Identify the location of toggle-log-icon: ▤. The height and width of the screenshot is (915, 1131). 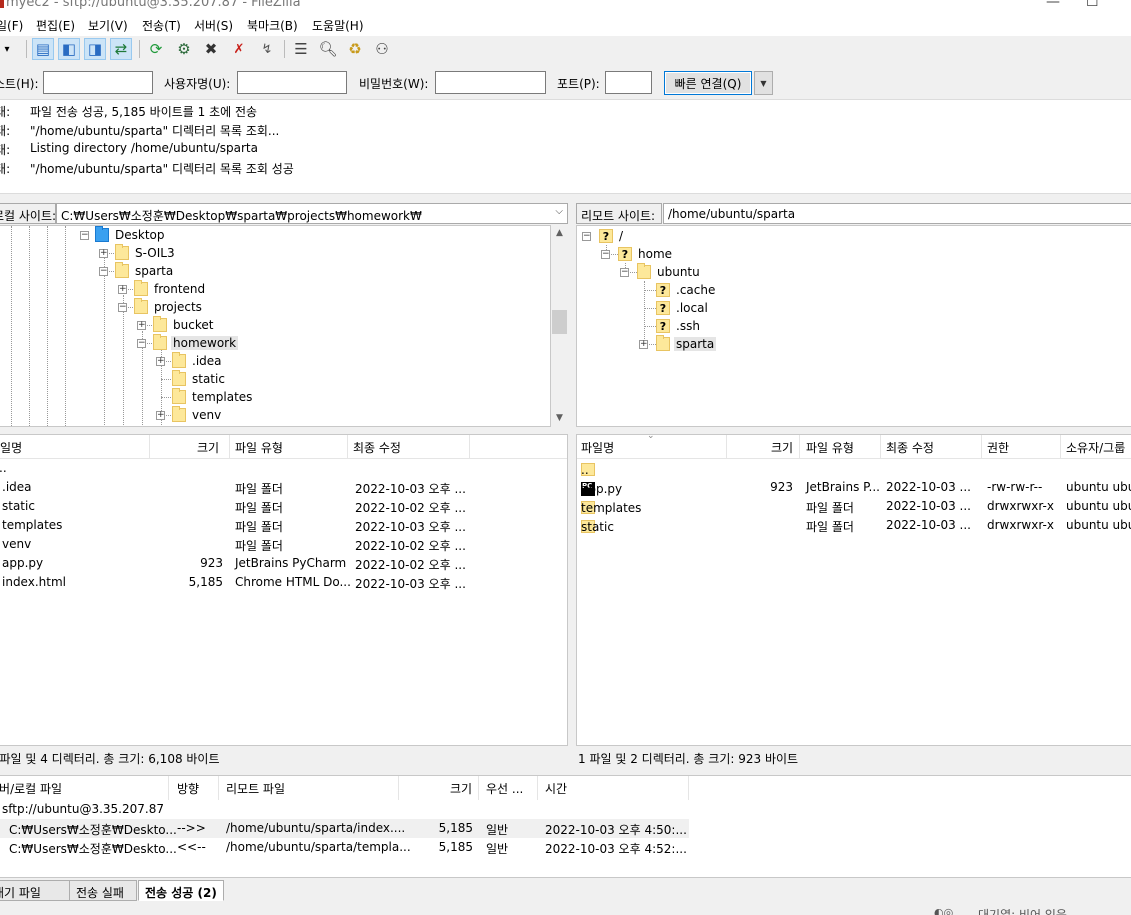
(43, 49).